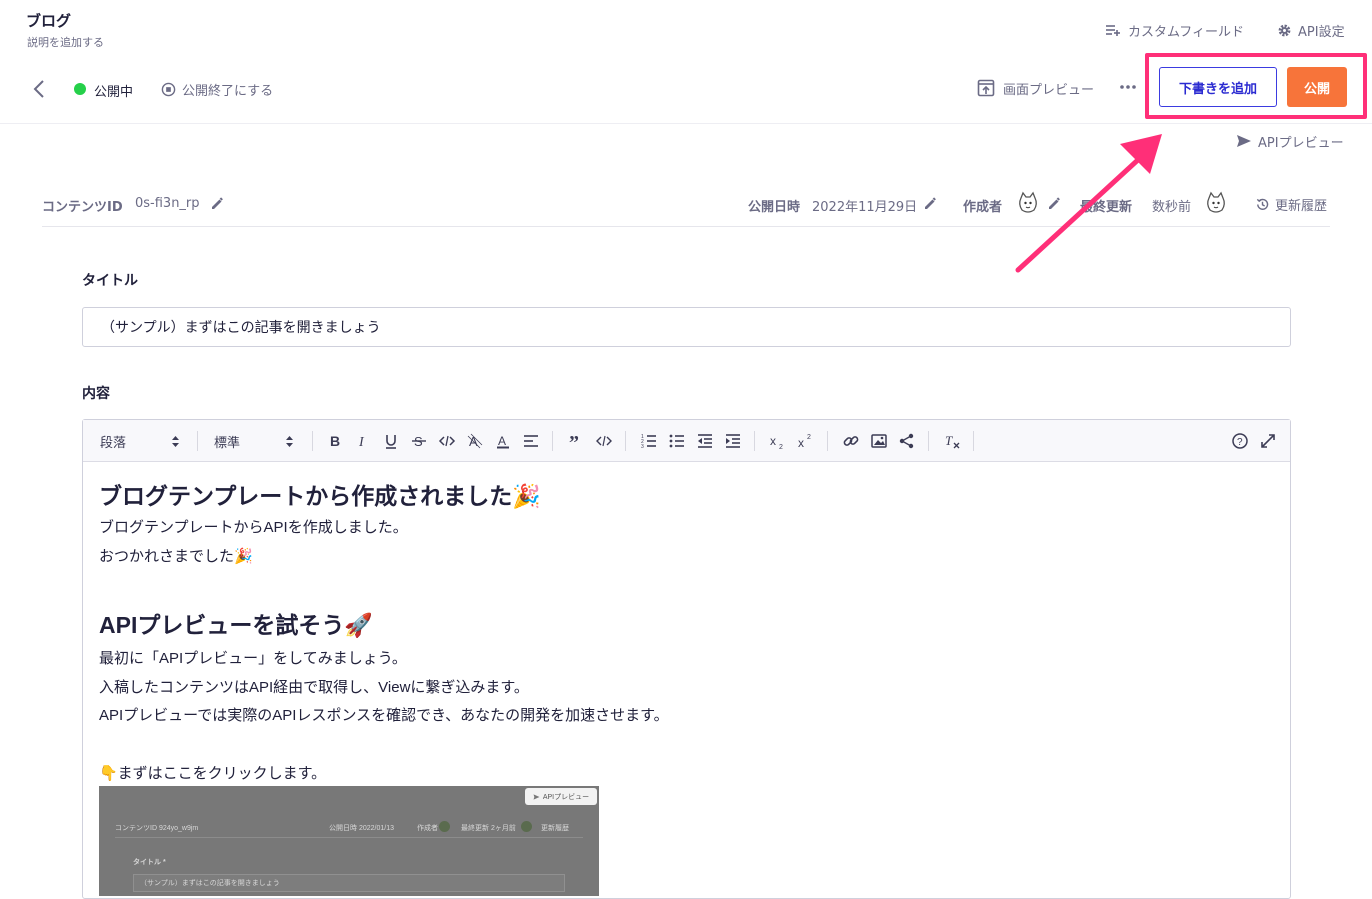 This screenshot has width=1372, height=899. Describe the element at coordinates (642, 447) in the screenshot. I see `svg-text: 3` at that location.